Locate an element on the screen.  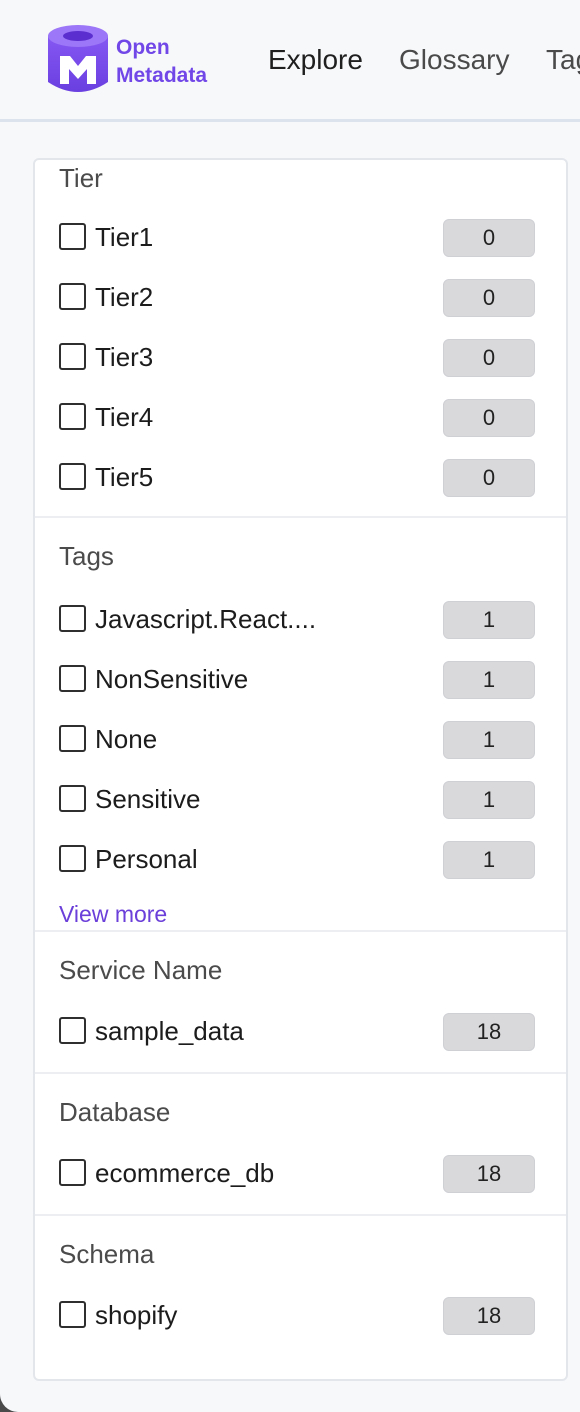
filter-label: Tier2 is located at coordinates (124, 297).